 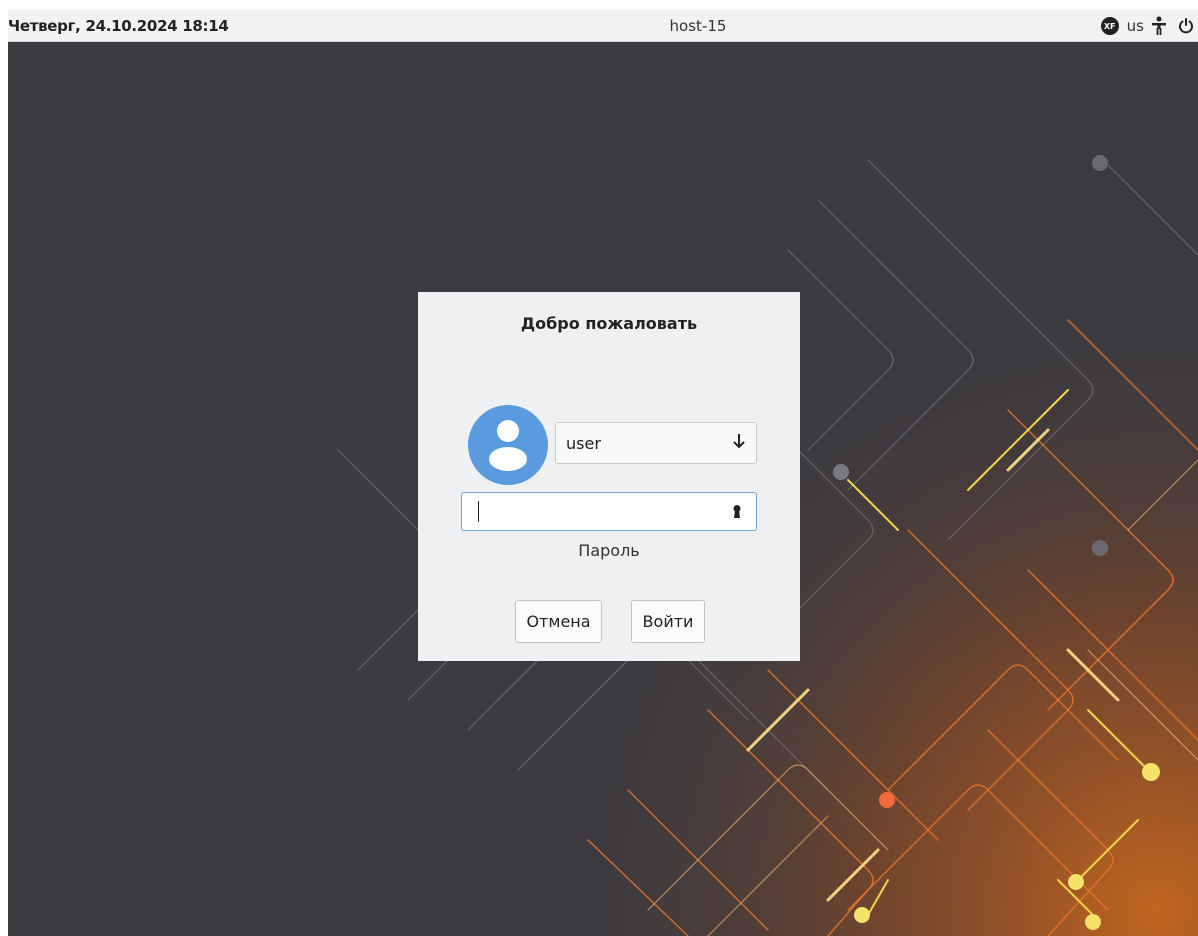 What do you see at coordinates (478, 511) in the screenshot?
I see `text-cursor` at bounding box center [478, 511].